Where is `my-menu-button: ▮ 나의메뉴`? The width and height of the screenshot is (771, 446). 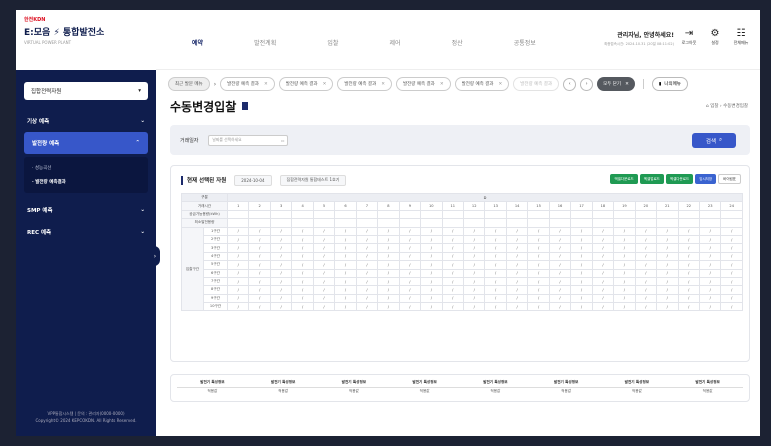 my-menu-button: ▮ 나의메뉴 is located at coordinates (669, 84).